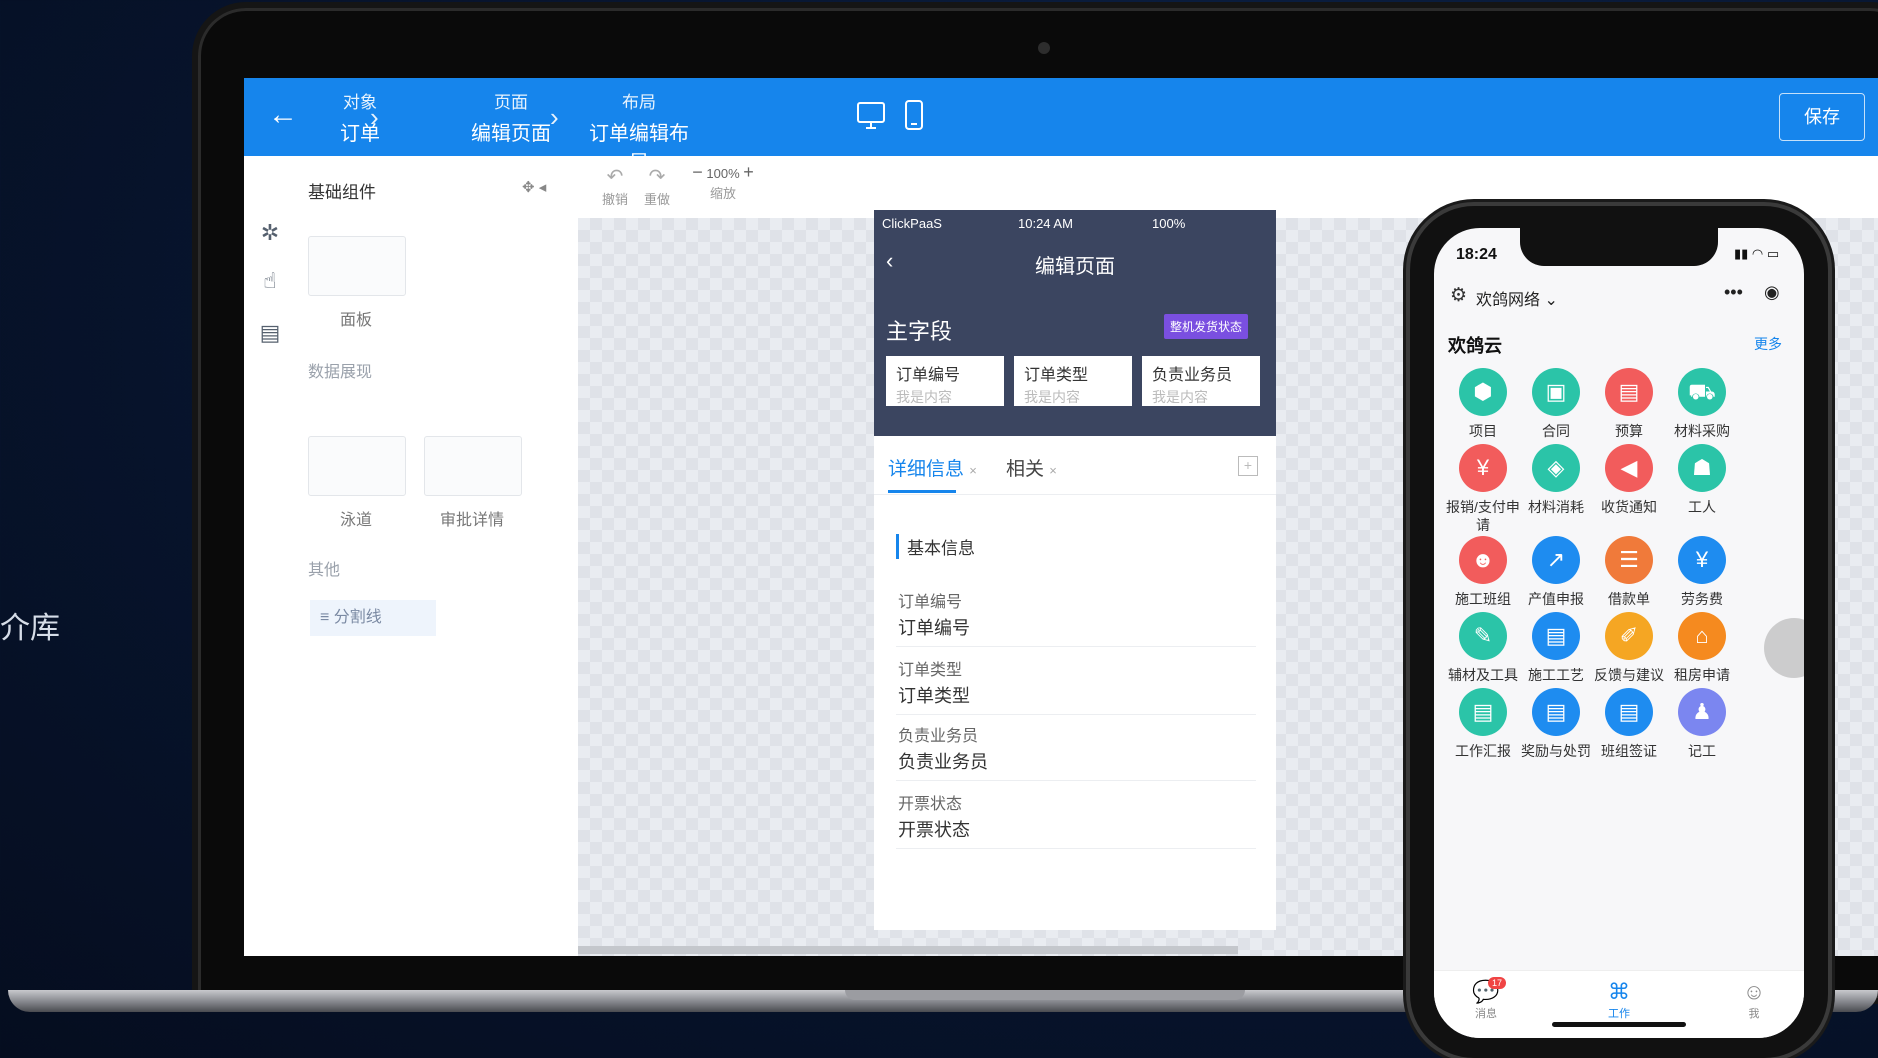  I want to click on app-tile: ¥ 报销/支付申请, so click(1483, 489).